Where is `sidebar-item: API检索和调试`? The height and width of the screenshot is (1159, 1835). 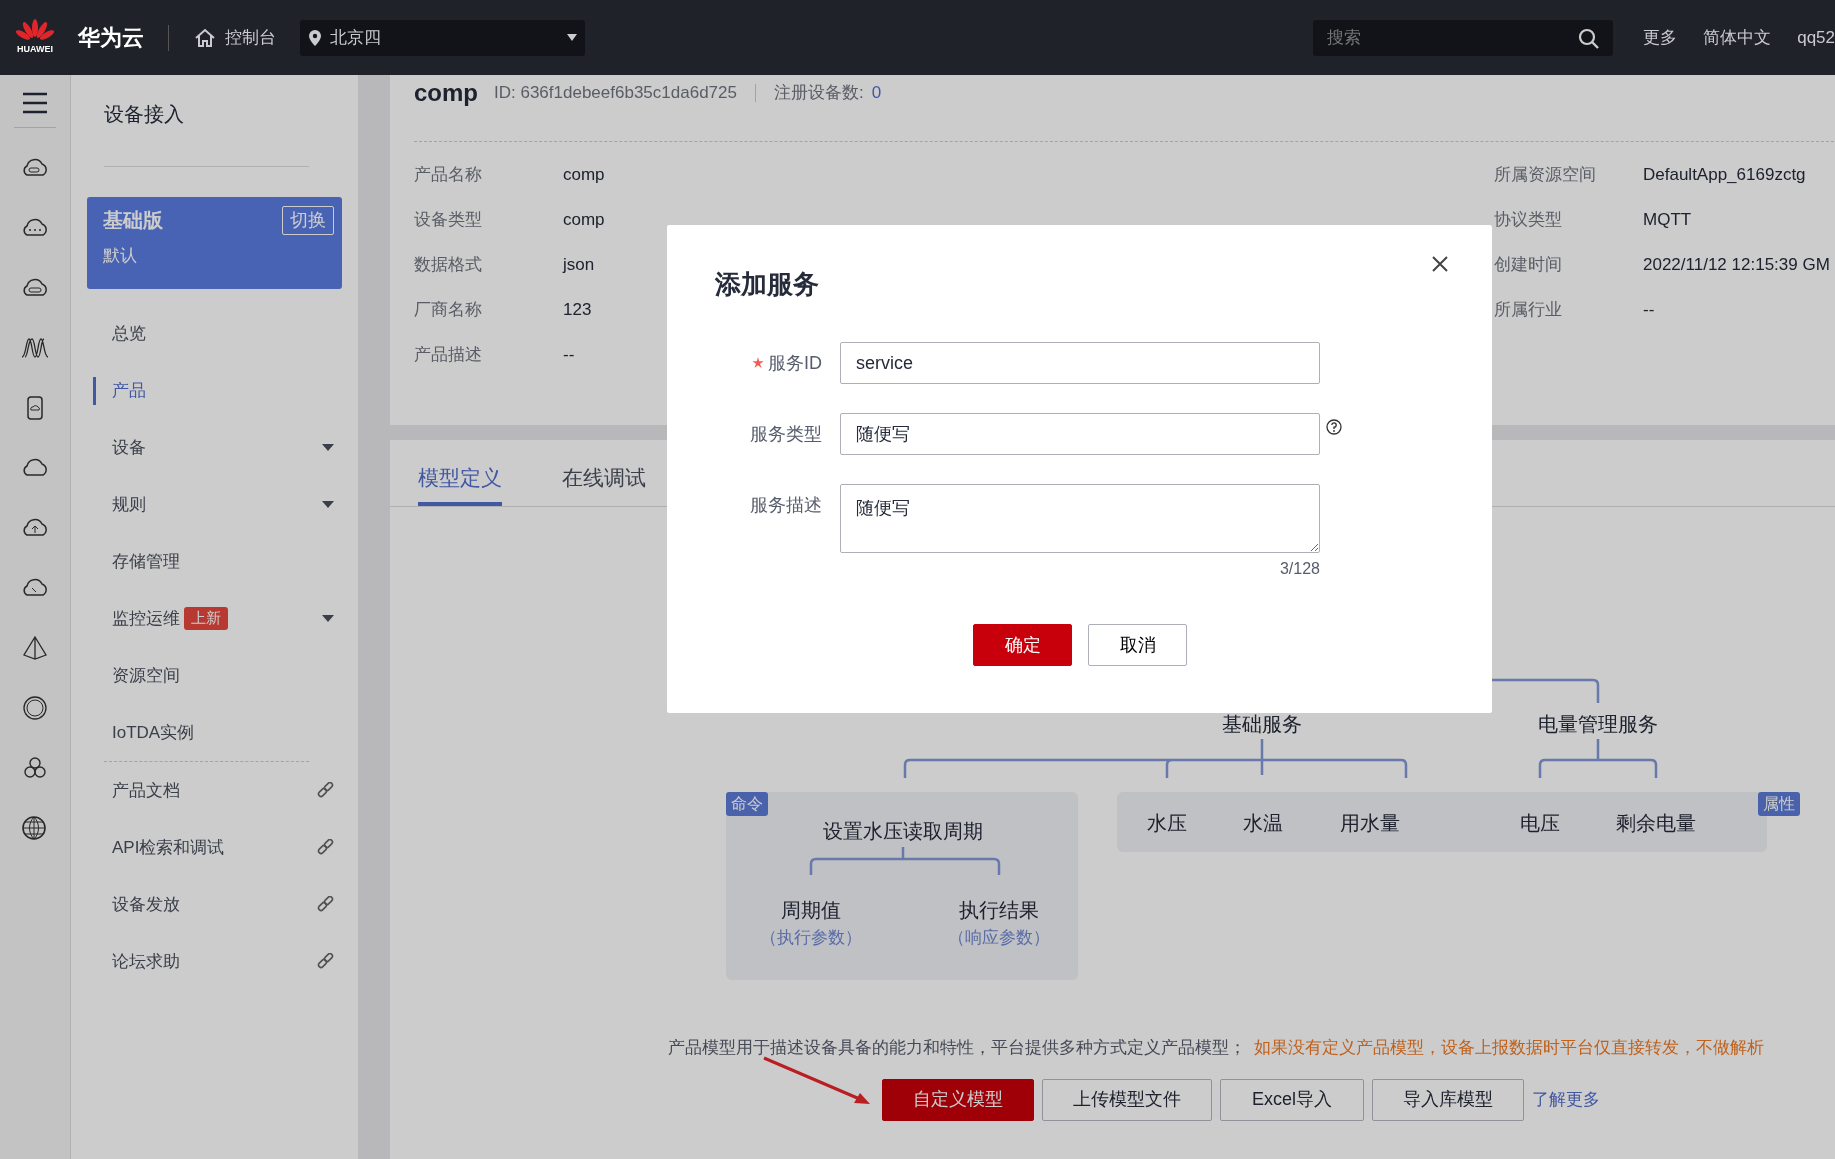 sidebar-item: API检索和调试 is located at coordinates (214, 847).